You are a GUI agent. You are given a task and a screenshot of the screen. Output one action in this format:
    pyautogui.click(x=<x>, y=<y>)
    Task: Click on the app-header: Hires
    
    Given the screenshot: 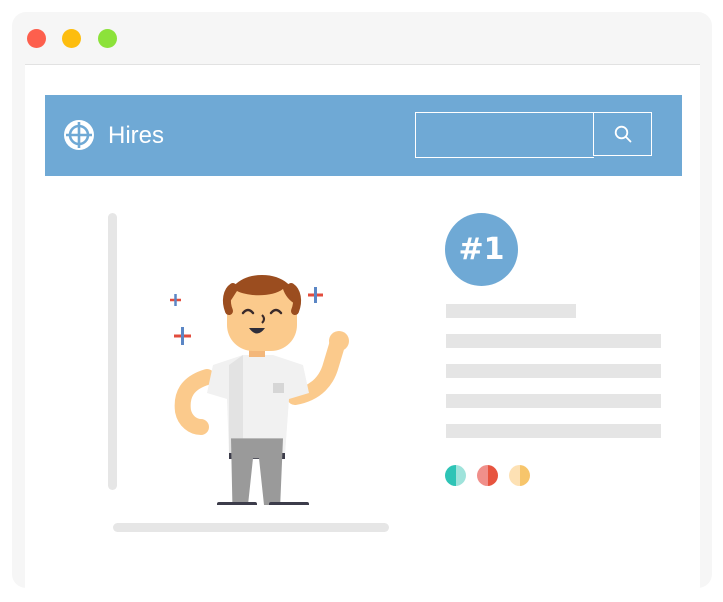 What is the action you would take?
    pyautogui.click(x=363, y=135)
    